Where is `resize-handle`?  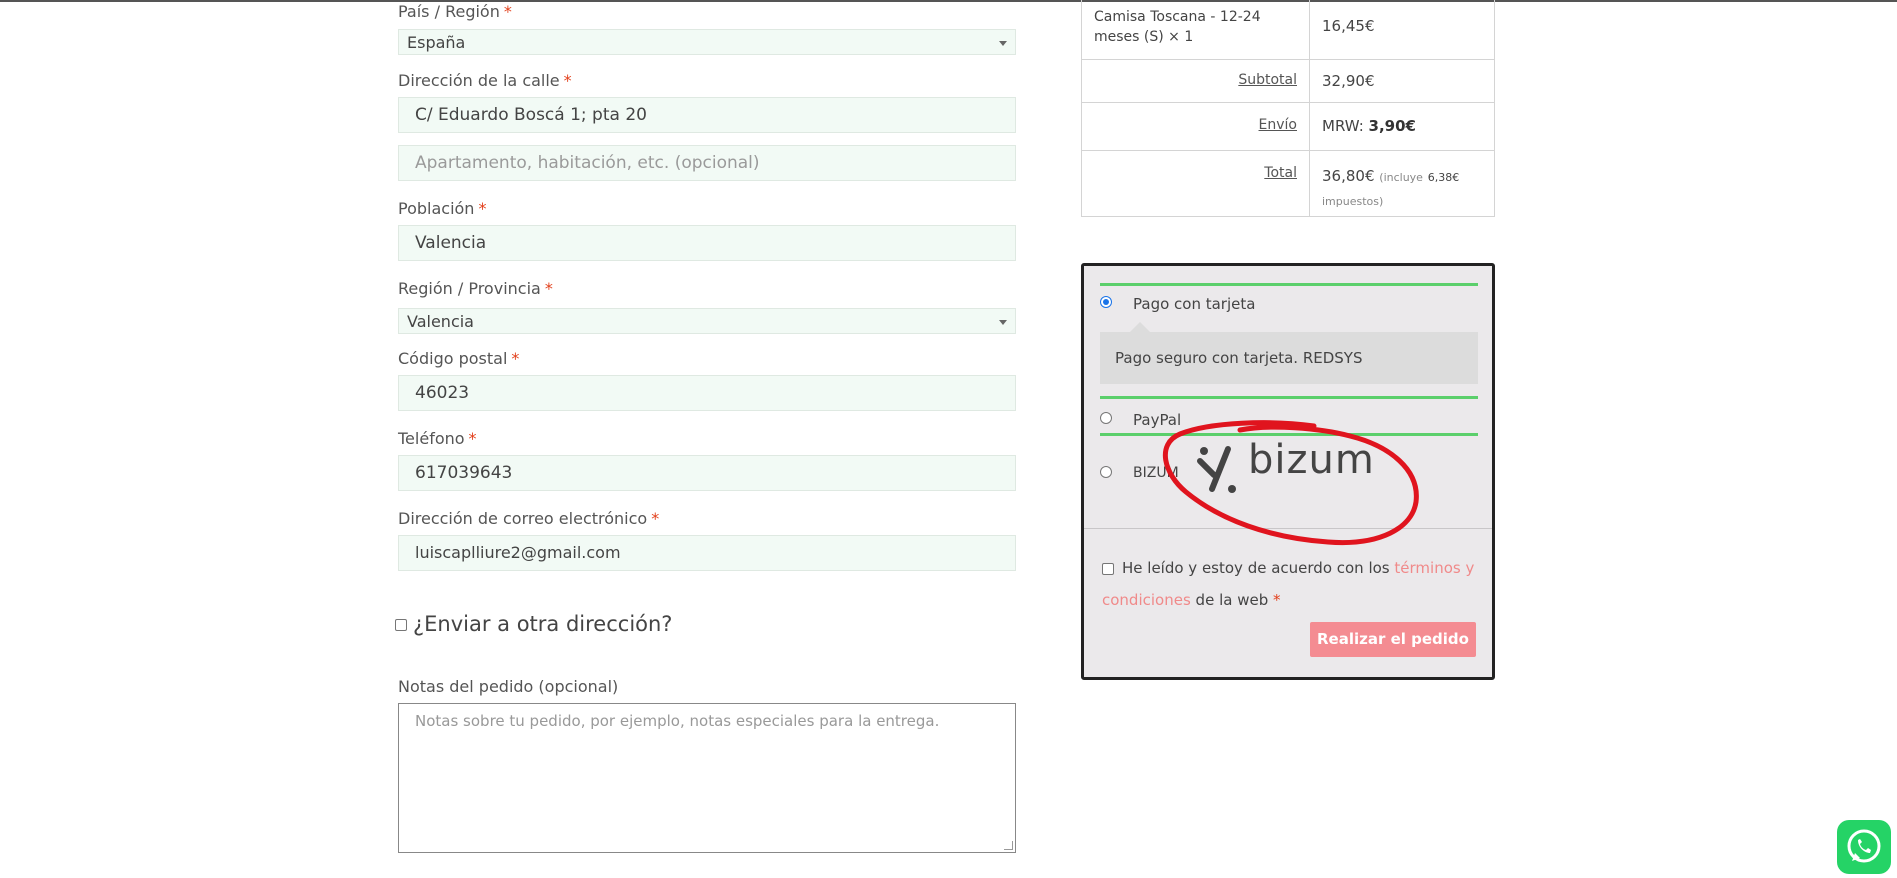
resize-handle is located at coordinates (1008, 845).